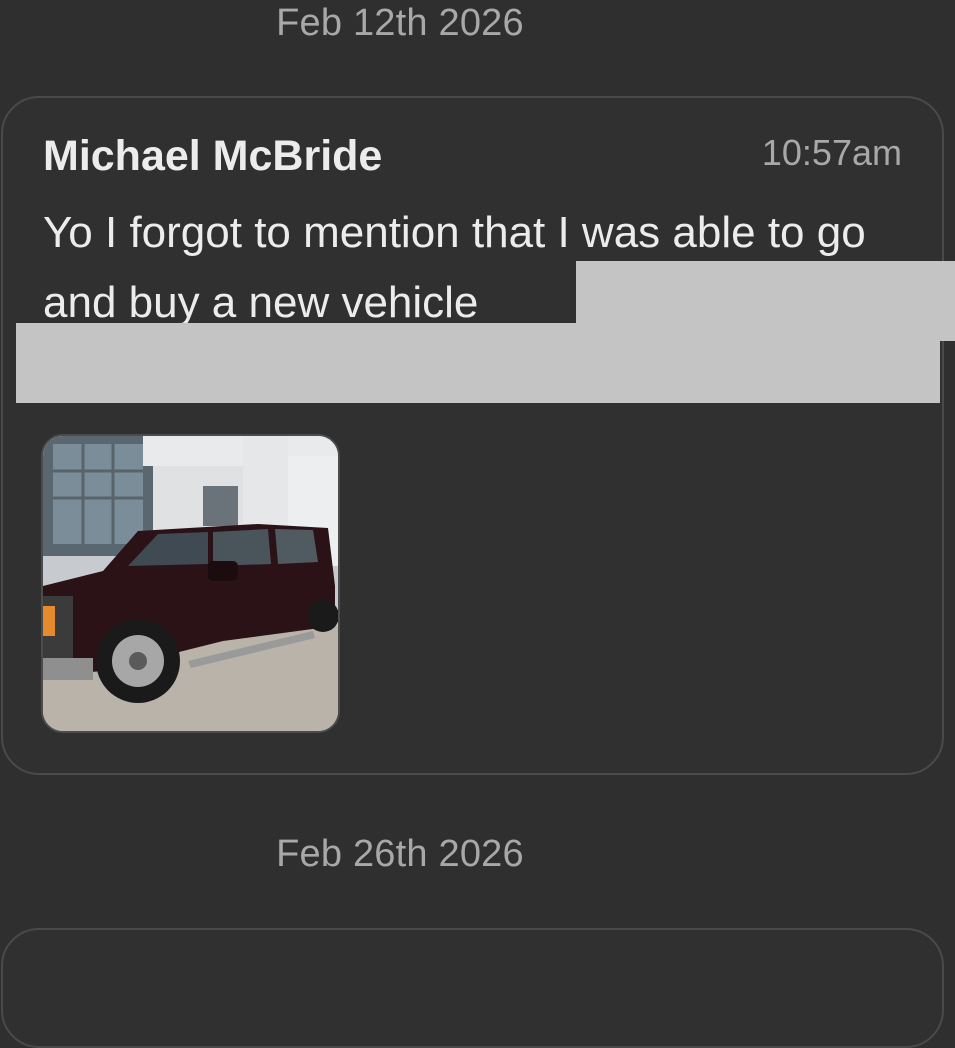 The width and height of the screenshot is (955, 1048). Describe the element at coordinates (478, 363) in the screenshot. I see `redaction-block` at that location.